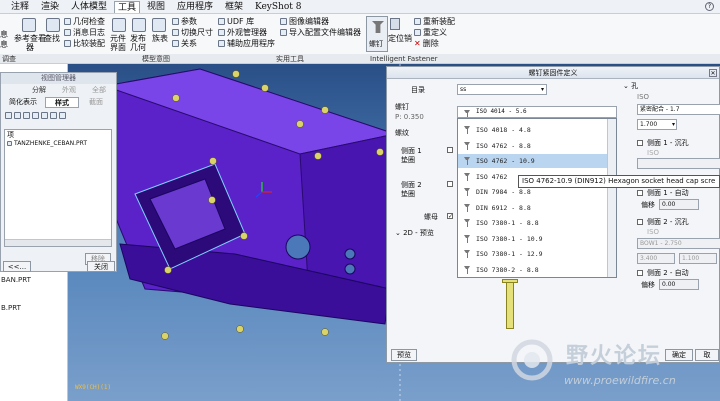  Describe the element at coordinates (304, 21) in the screenshot. I see `graph-editor-button: 图像编辑器` at that location.